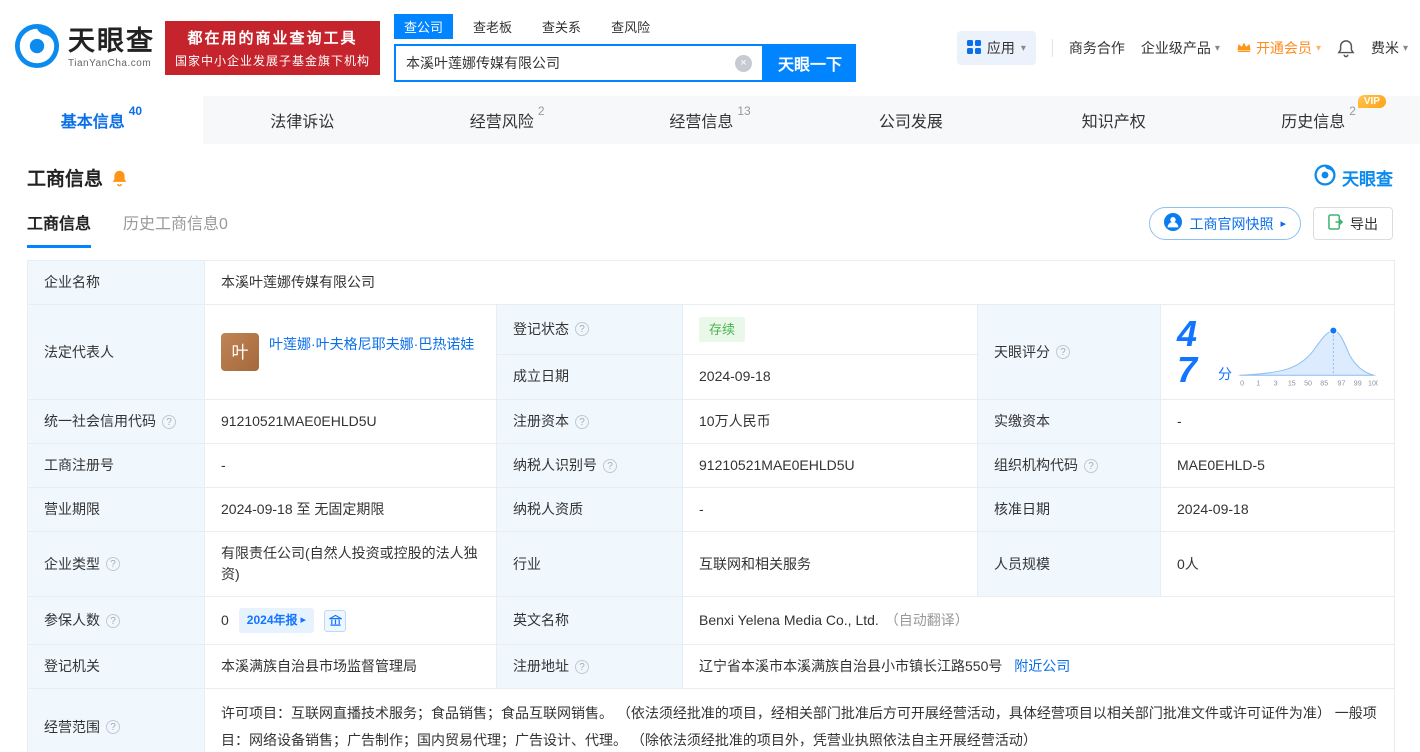 The height and width of the screenshot is (752, 1420). I want to click on brand-watermark: 天眼查, so click(1353, 177).